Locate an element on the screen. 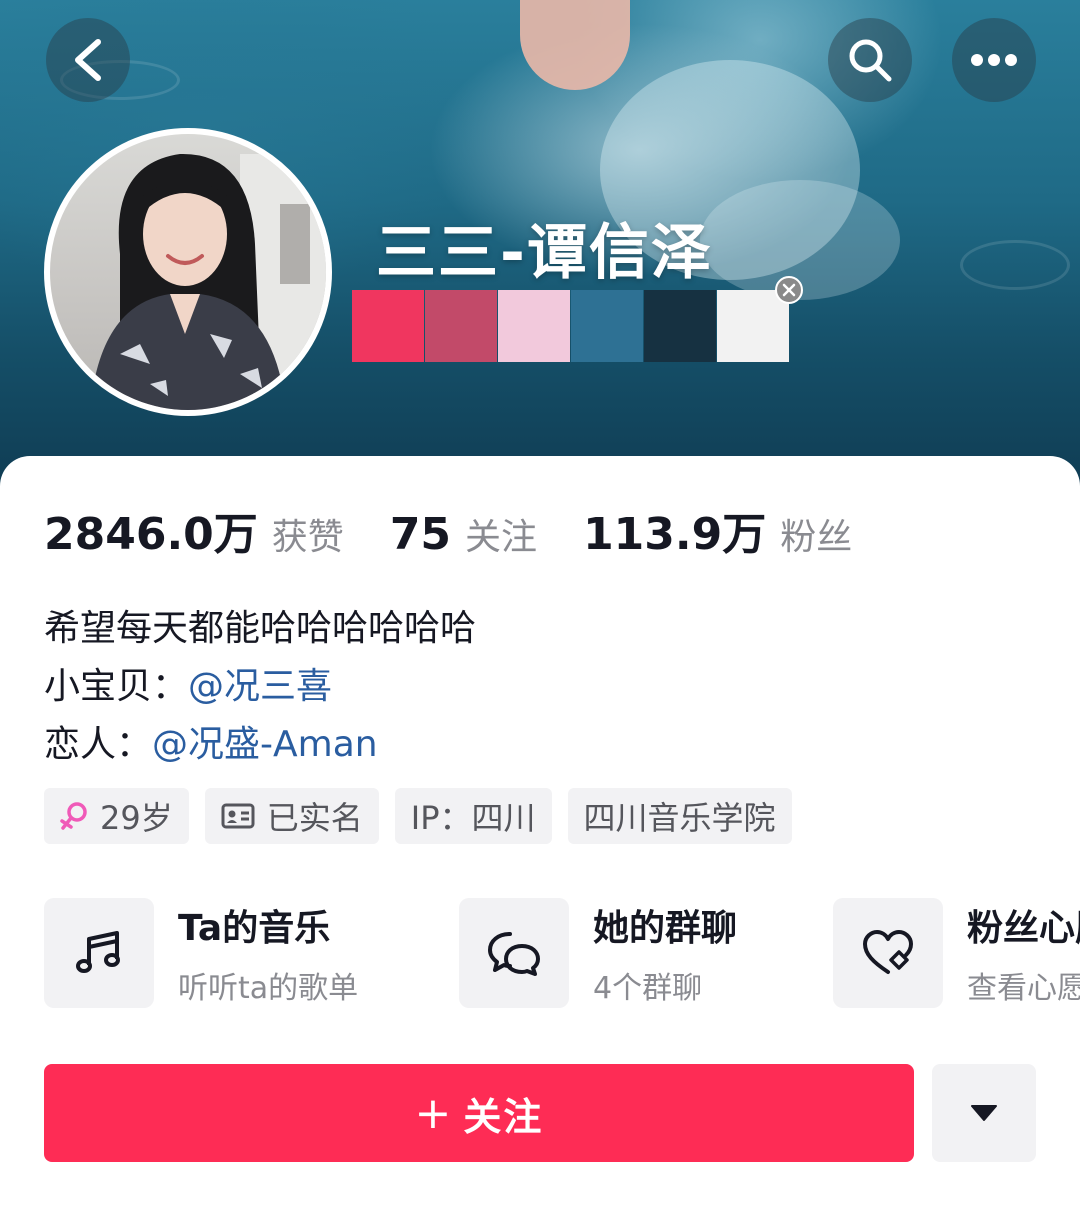 This screenshot has height=1224, width=1080. mention-link: @况盛-Aman is located at coordinates (265, 744).